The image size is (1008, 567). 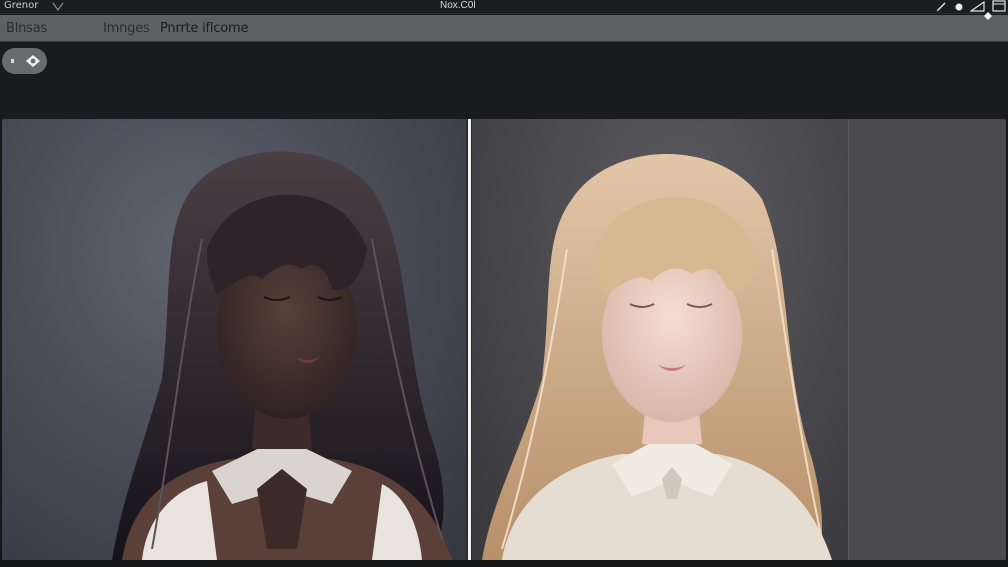 I want to click on options-band, so click(x=504, y=81).